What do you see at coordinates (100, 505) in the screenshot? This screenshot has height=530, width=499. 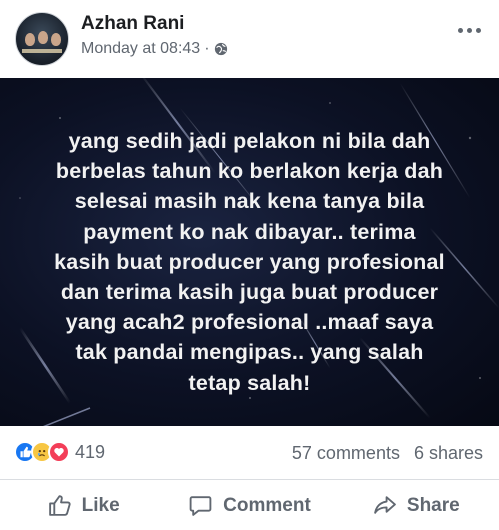 I see `like-button-label: Like` at bounding box center [100, 505].